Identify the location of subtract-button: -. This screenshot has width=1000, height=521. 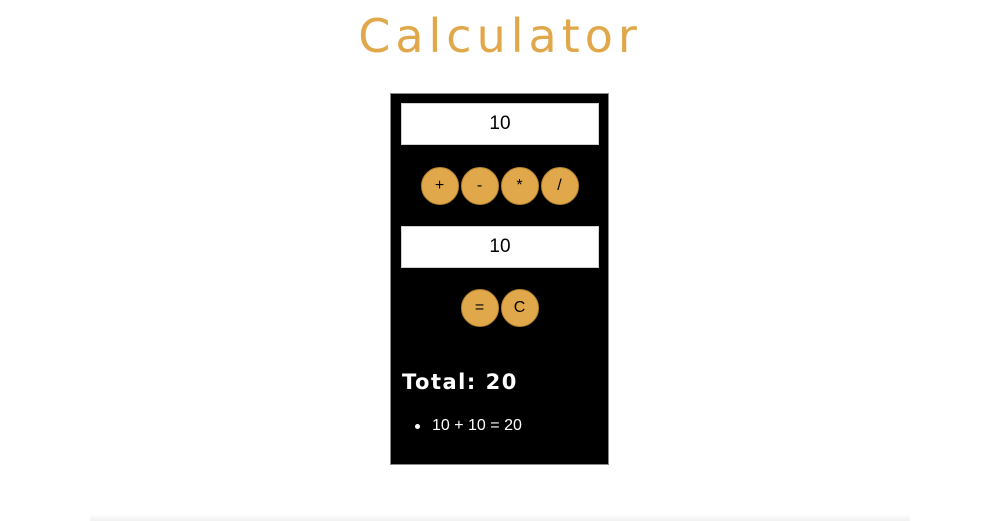
(479, 186).